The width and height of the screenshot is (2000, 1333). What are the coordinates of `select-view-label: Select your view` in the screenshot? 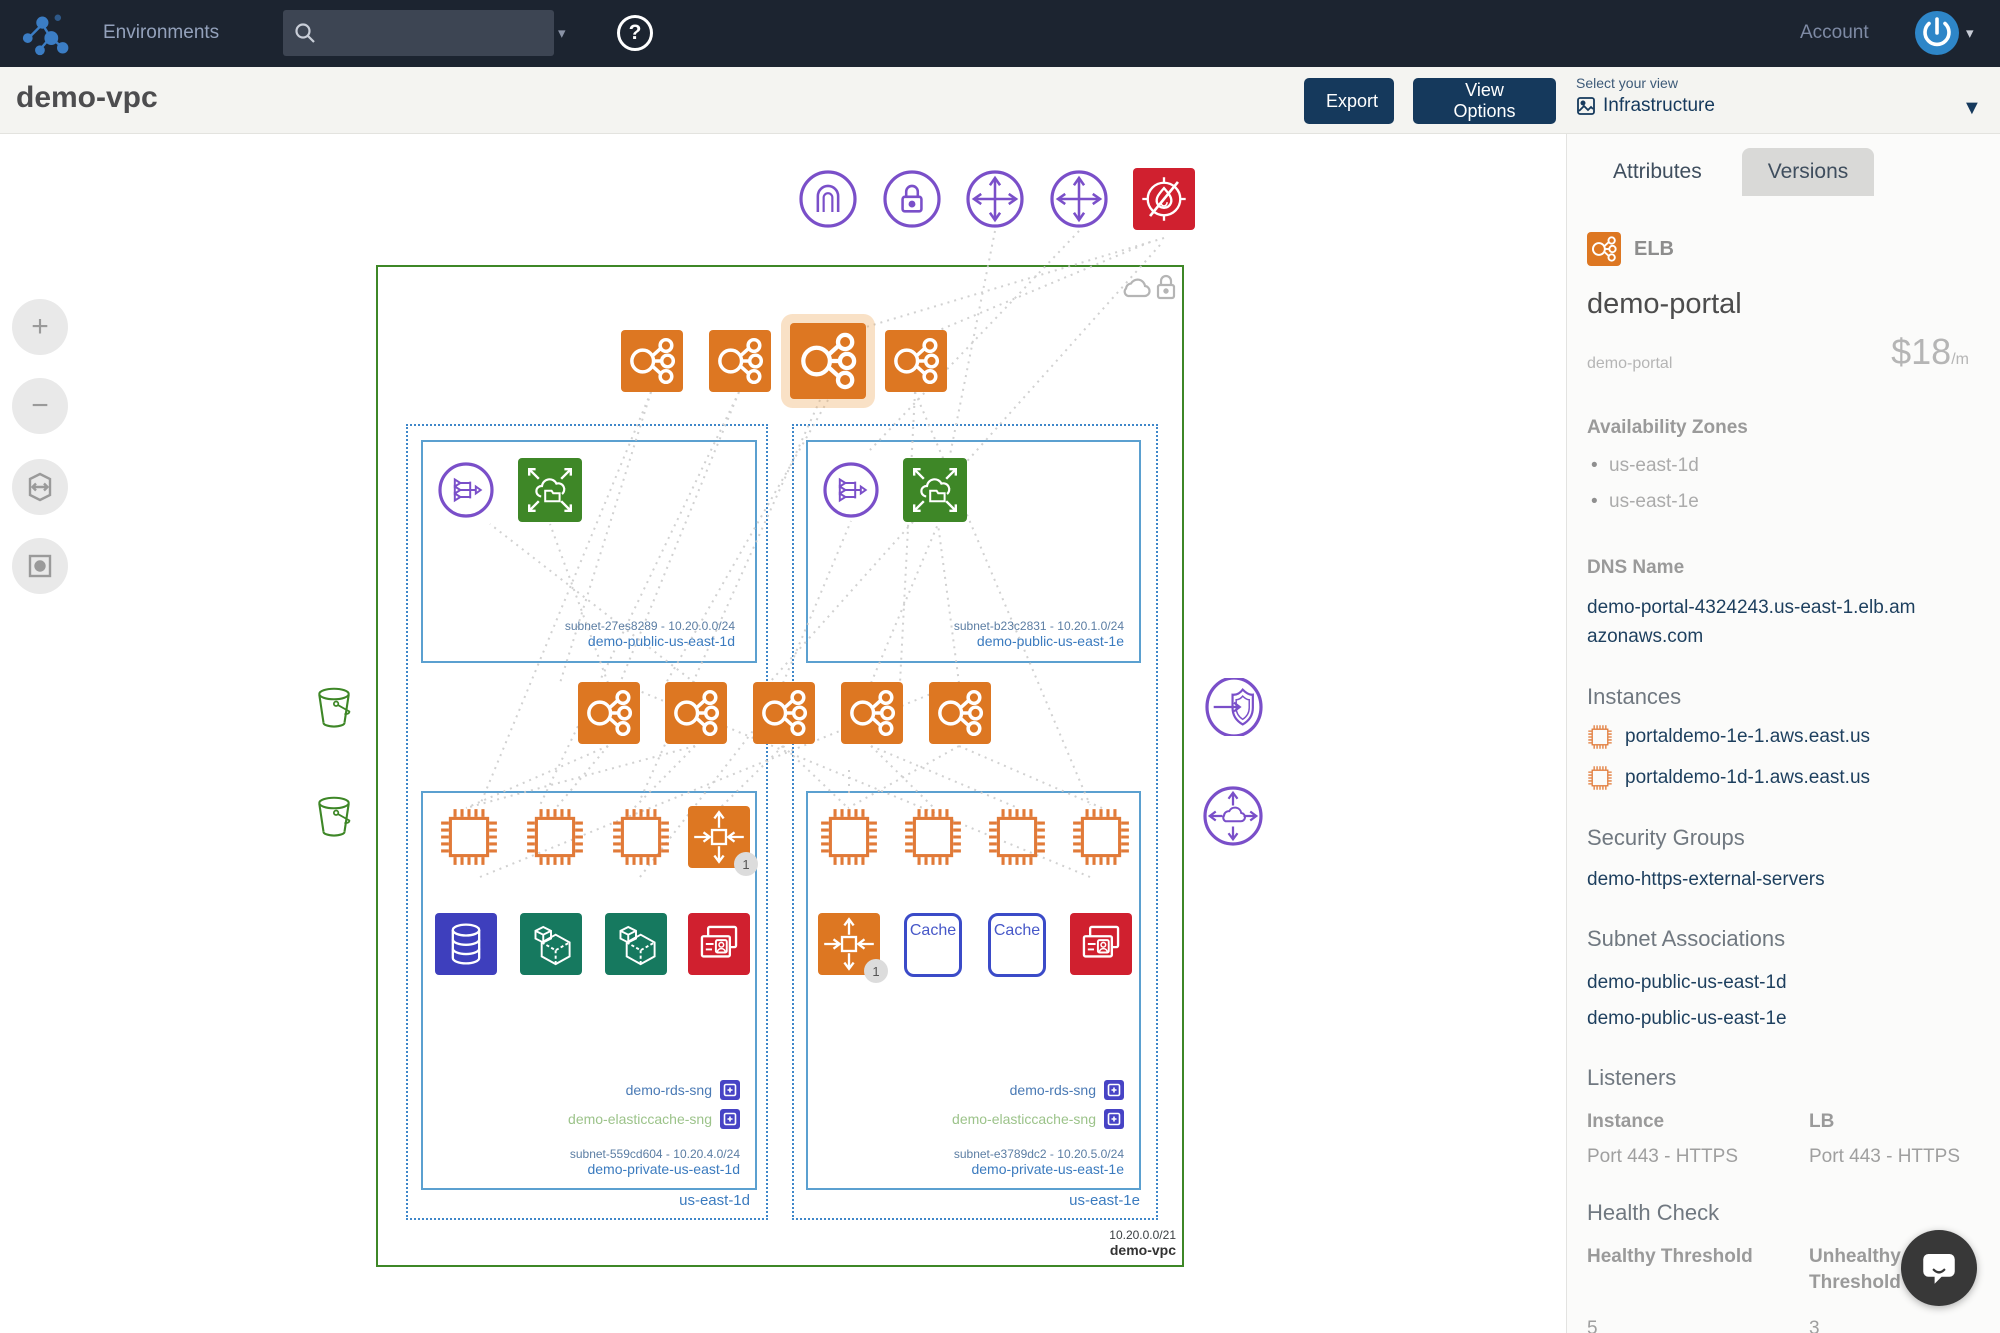 It's located at (1627, 83).